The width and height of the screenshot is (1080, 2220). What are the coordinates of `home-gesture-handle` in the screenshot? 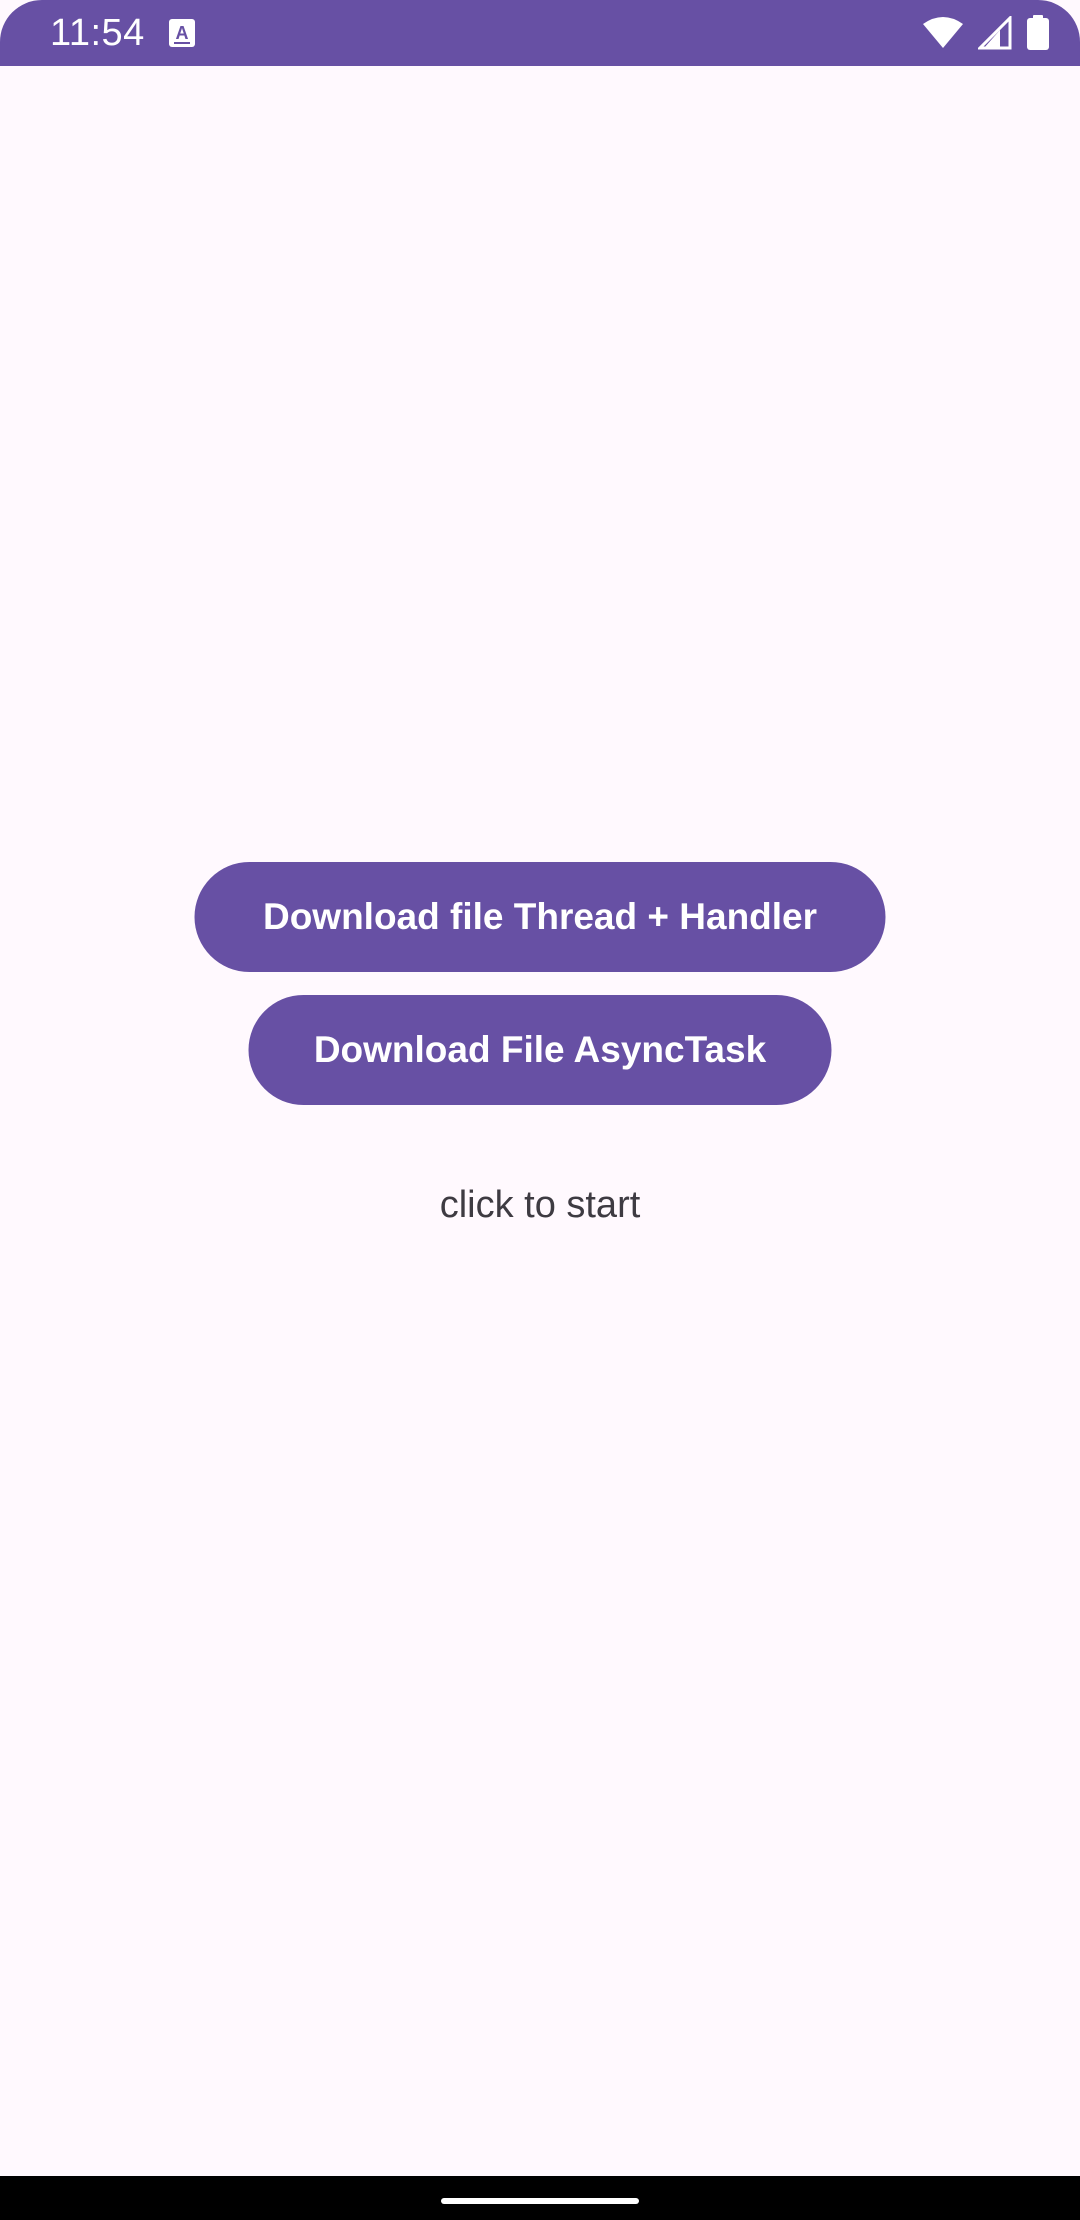 It's located at (540, 2201).